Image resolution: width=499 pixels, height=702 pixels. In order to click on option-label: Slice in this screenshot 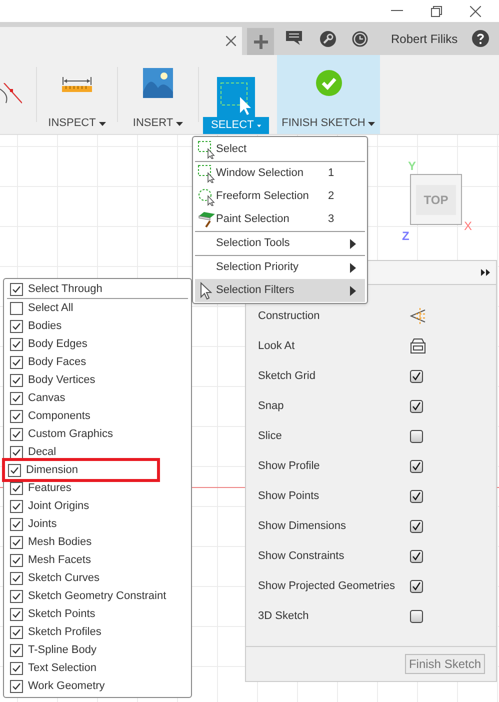, I will do `click(270, 436)`.